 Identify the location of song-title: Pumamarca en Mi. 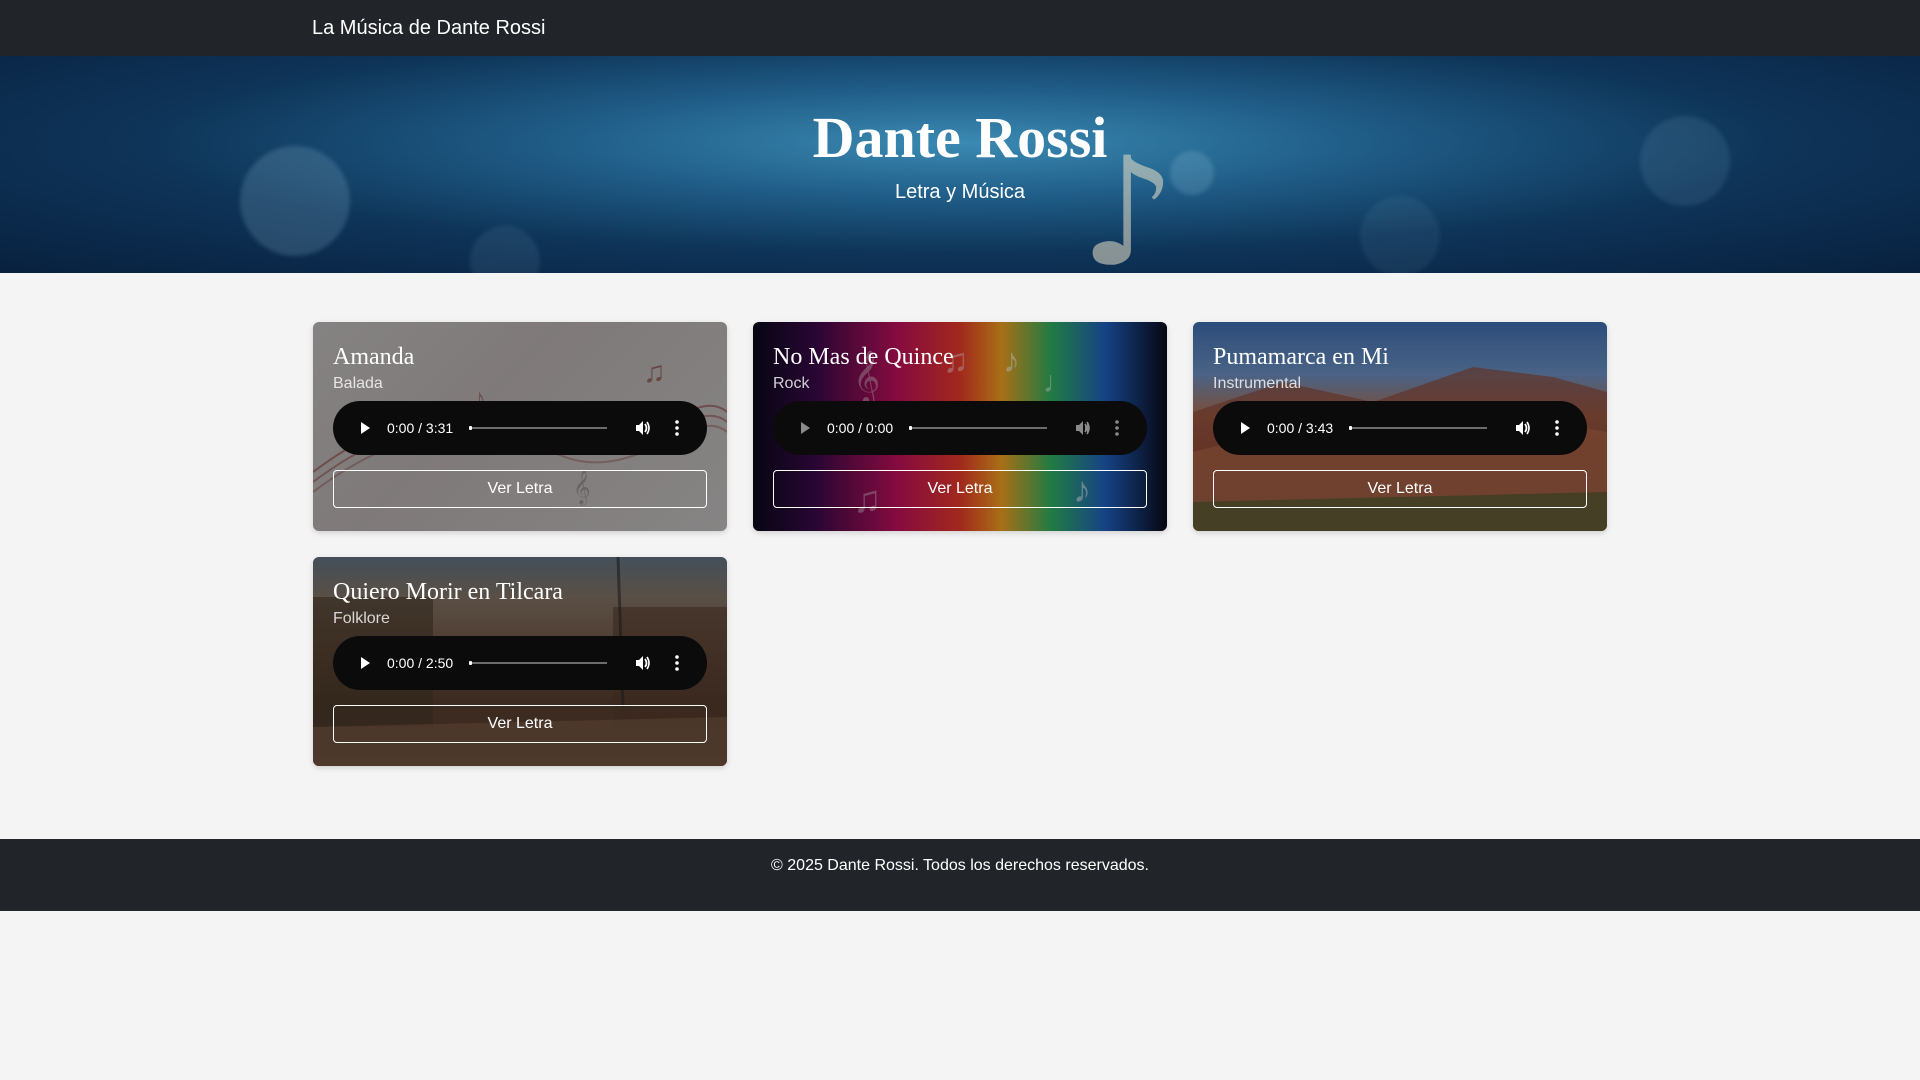
(1301, 357).